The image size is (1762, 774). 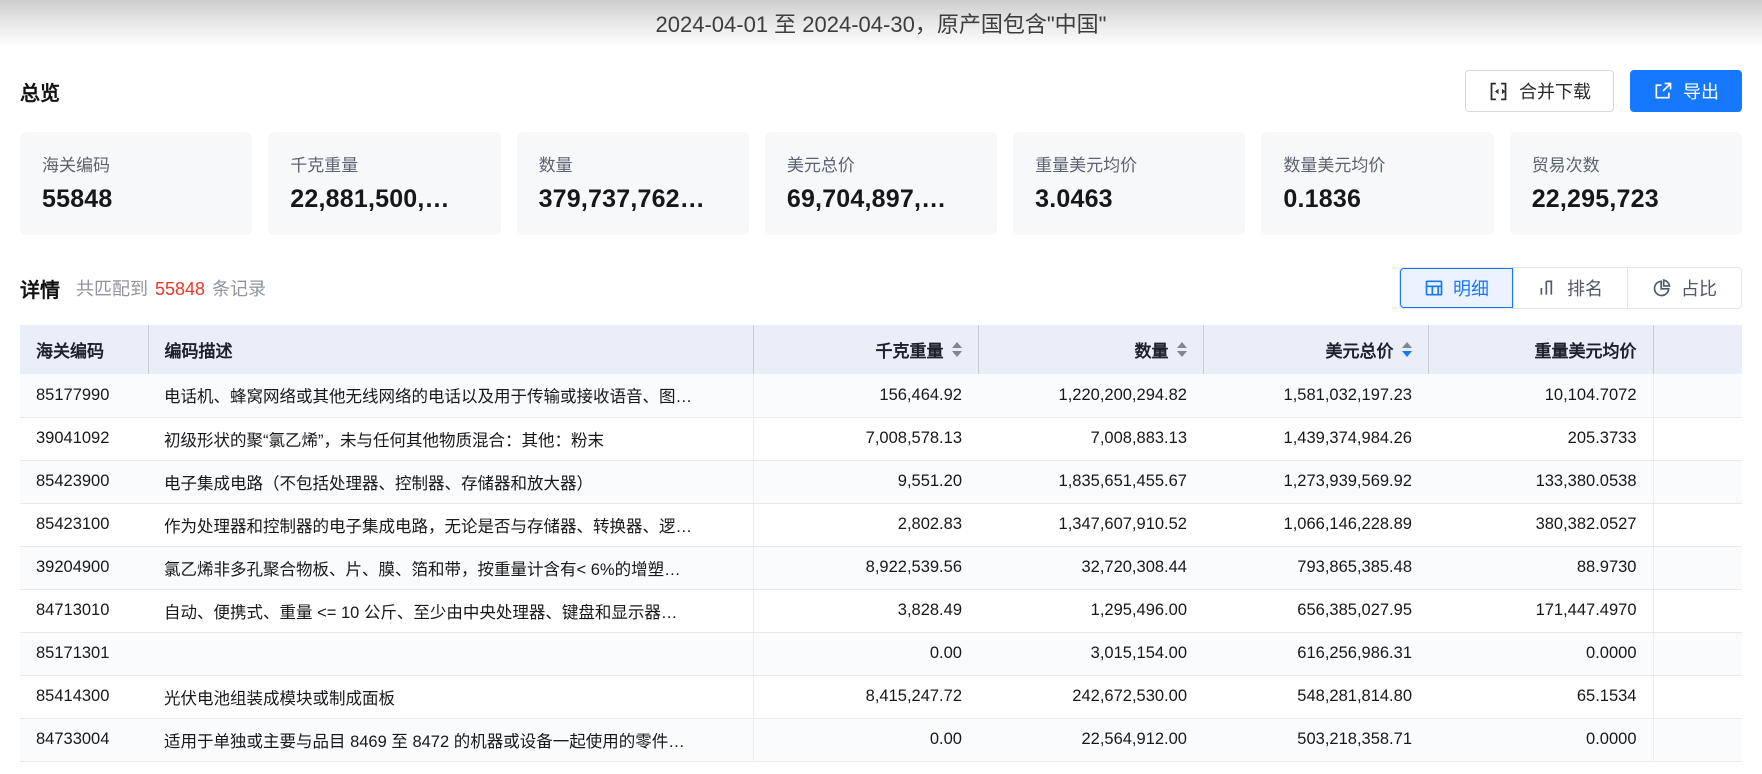 What do you see at coordinates (1663, 91) in the screenshot?
I see `export-icon` at bounding box center [1663, 91].